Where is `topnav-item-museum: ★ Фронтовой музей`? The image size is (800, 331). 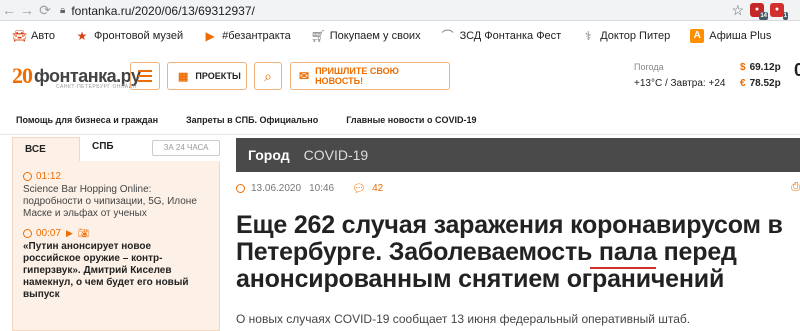 topnav-item-museum: ★ Фронтовой музей is located at coordinates (129, 36).